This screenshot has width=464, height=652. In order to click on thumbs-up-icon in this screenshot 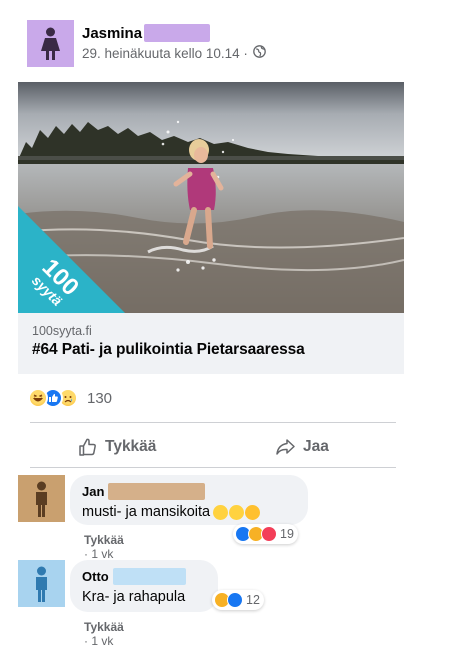, I will do `click(87, 447)`.